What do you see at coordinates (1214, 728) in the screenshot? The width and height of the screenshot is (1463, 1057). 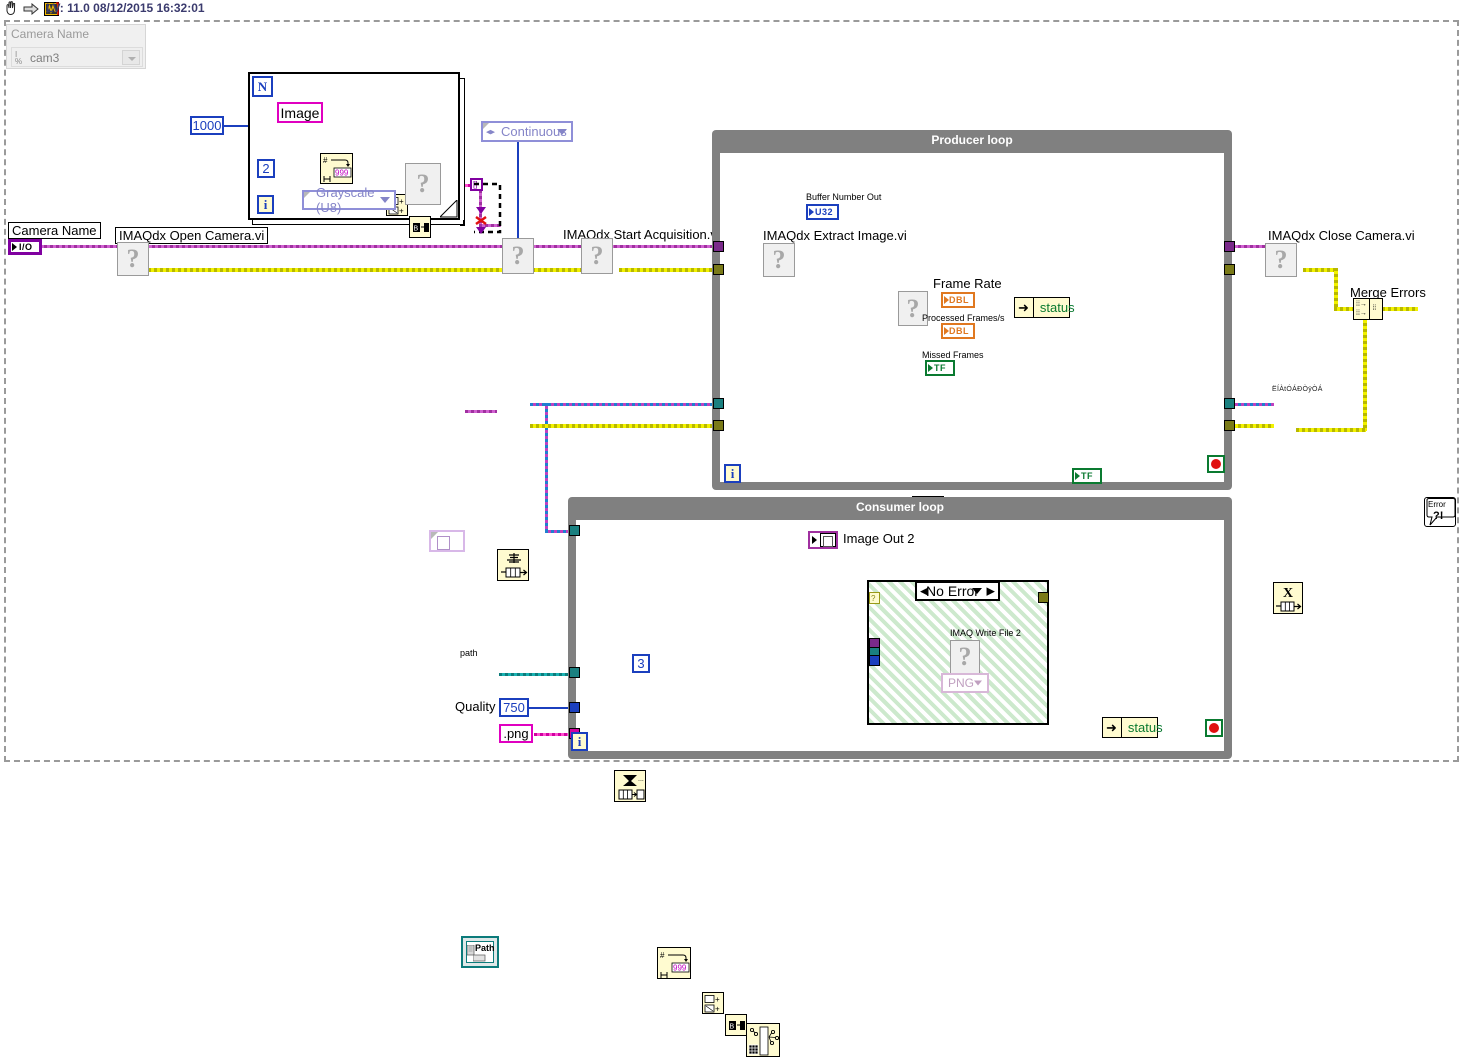 I see `consumer-stop-terminal` at bounding box center [1214, 728].